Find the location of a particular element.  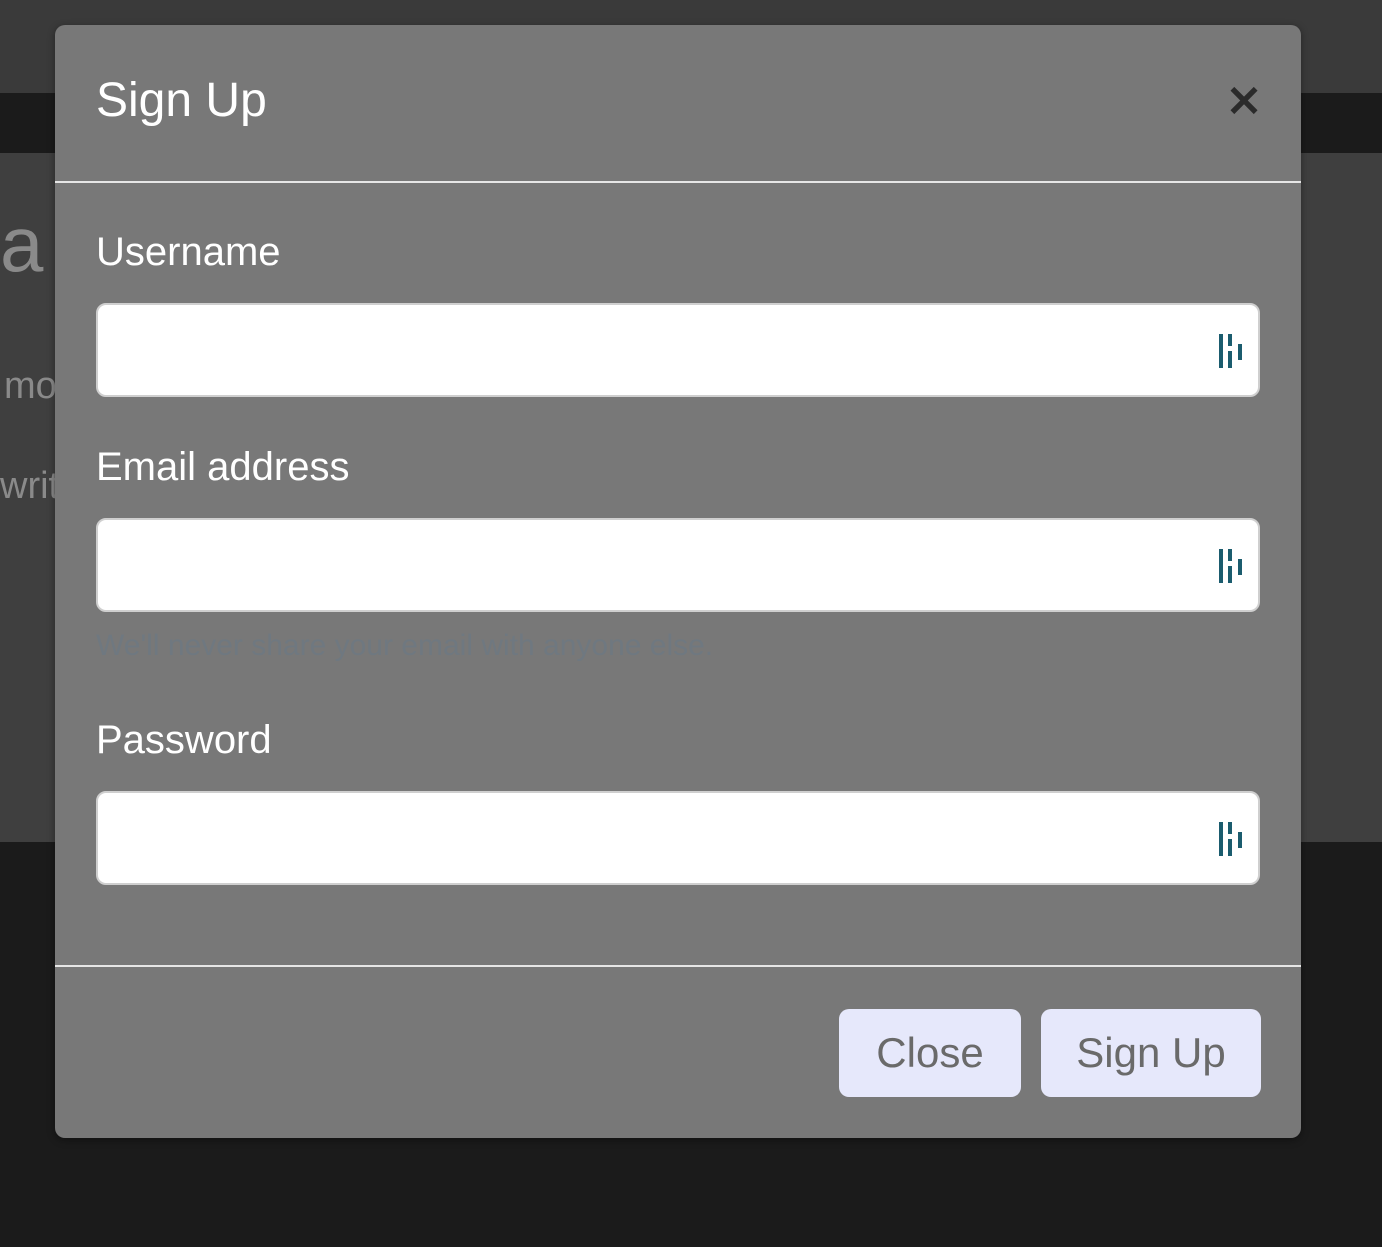

background-lead-text: mo is located at coordinates (30, 386).